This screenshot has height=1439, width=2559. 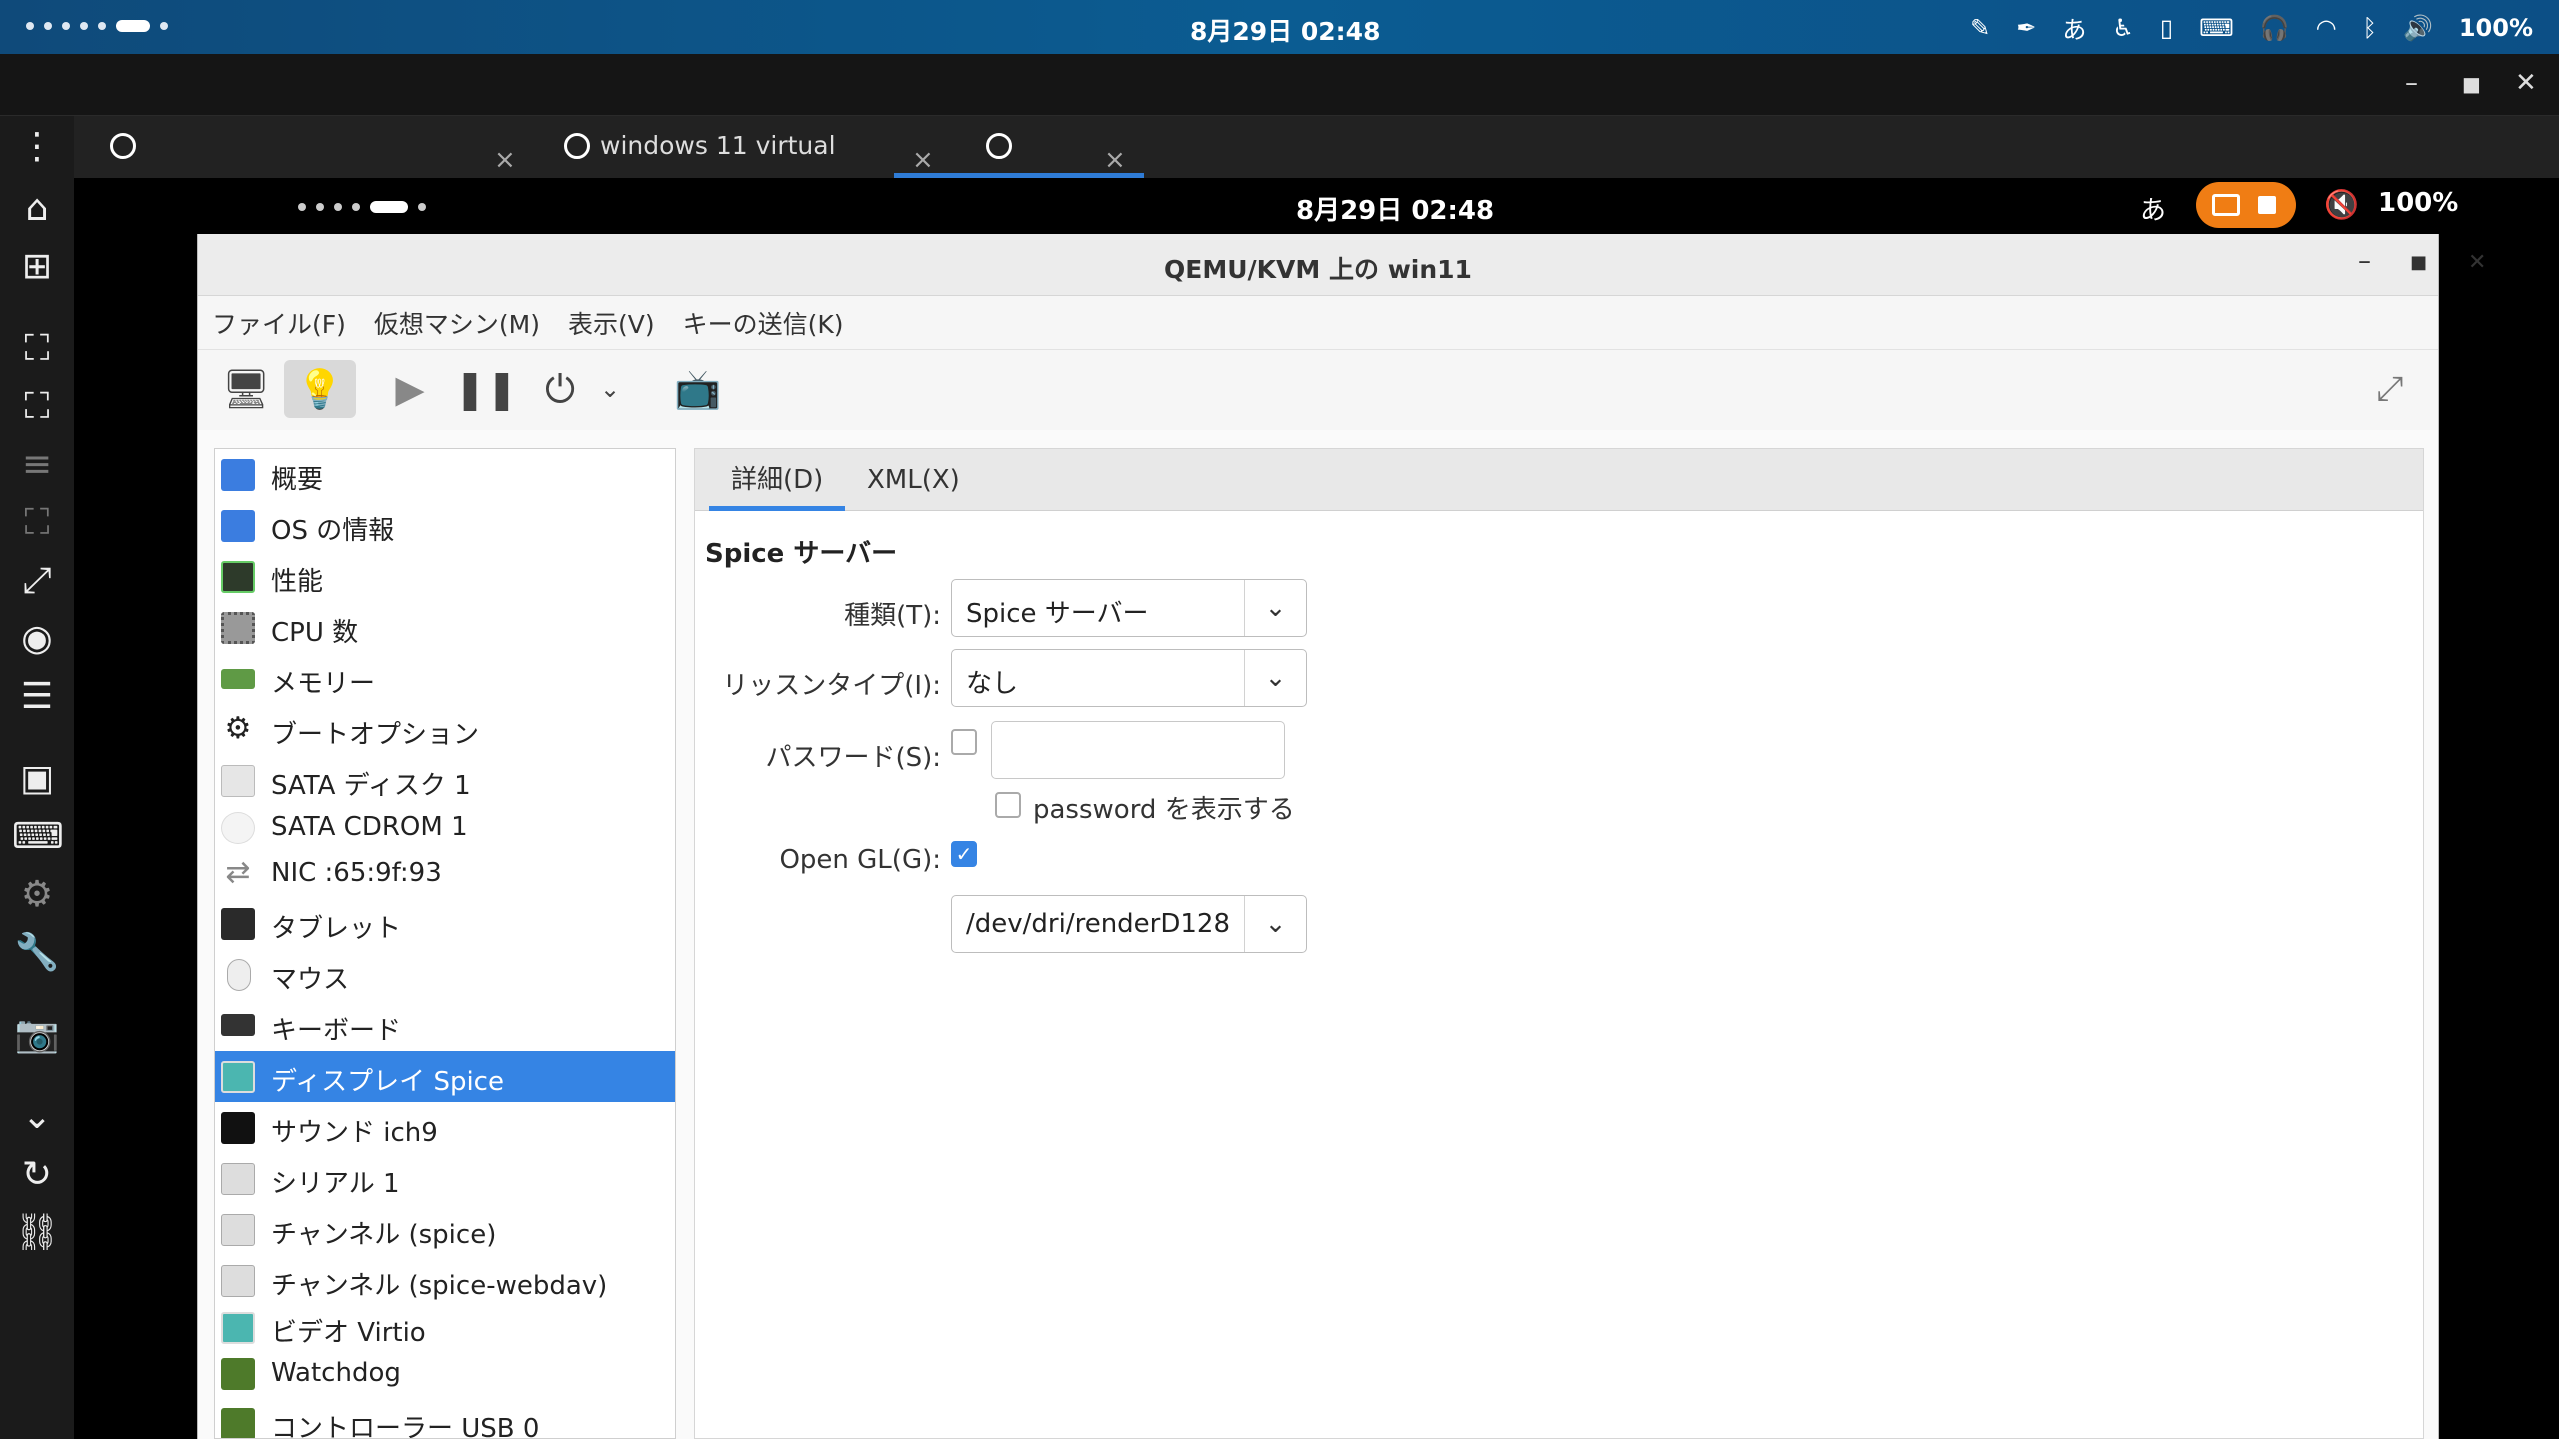 I want to click on list-item: シリアル 1, so click(x=445, y=1178).